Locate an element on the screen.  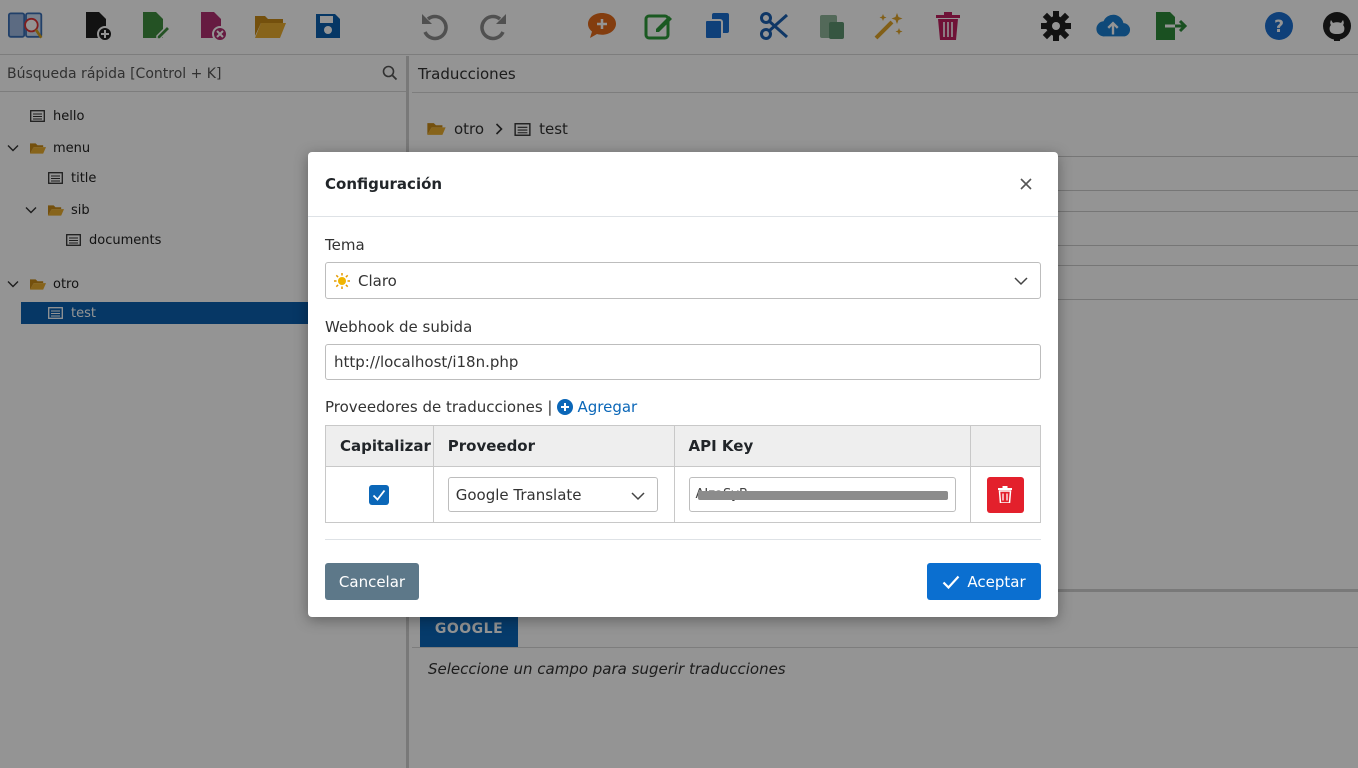
delete-provider-button is located at coordinates (1005, 494).